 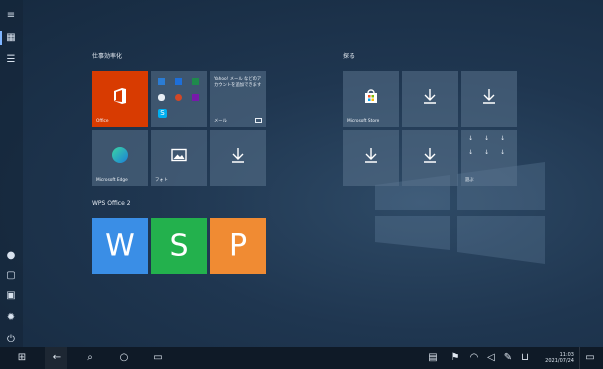 I want to click on edge-icon, so click(x=120, y=155).